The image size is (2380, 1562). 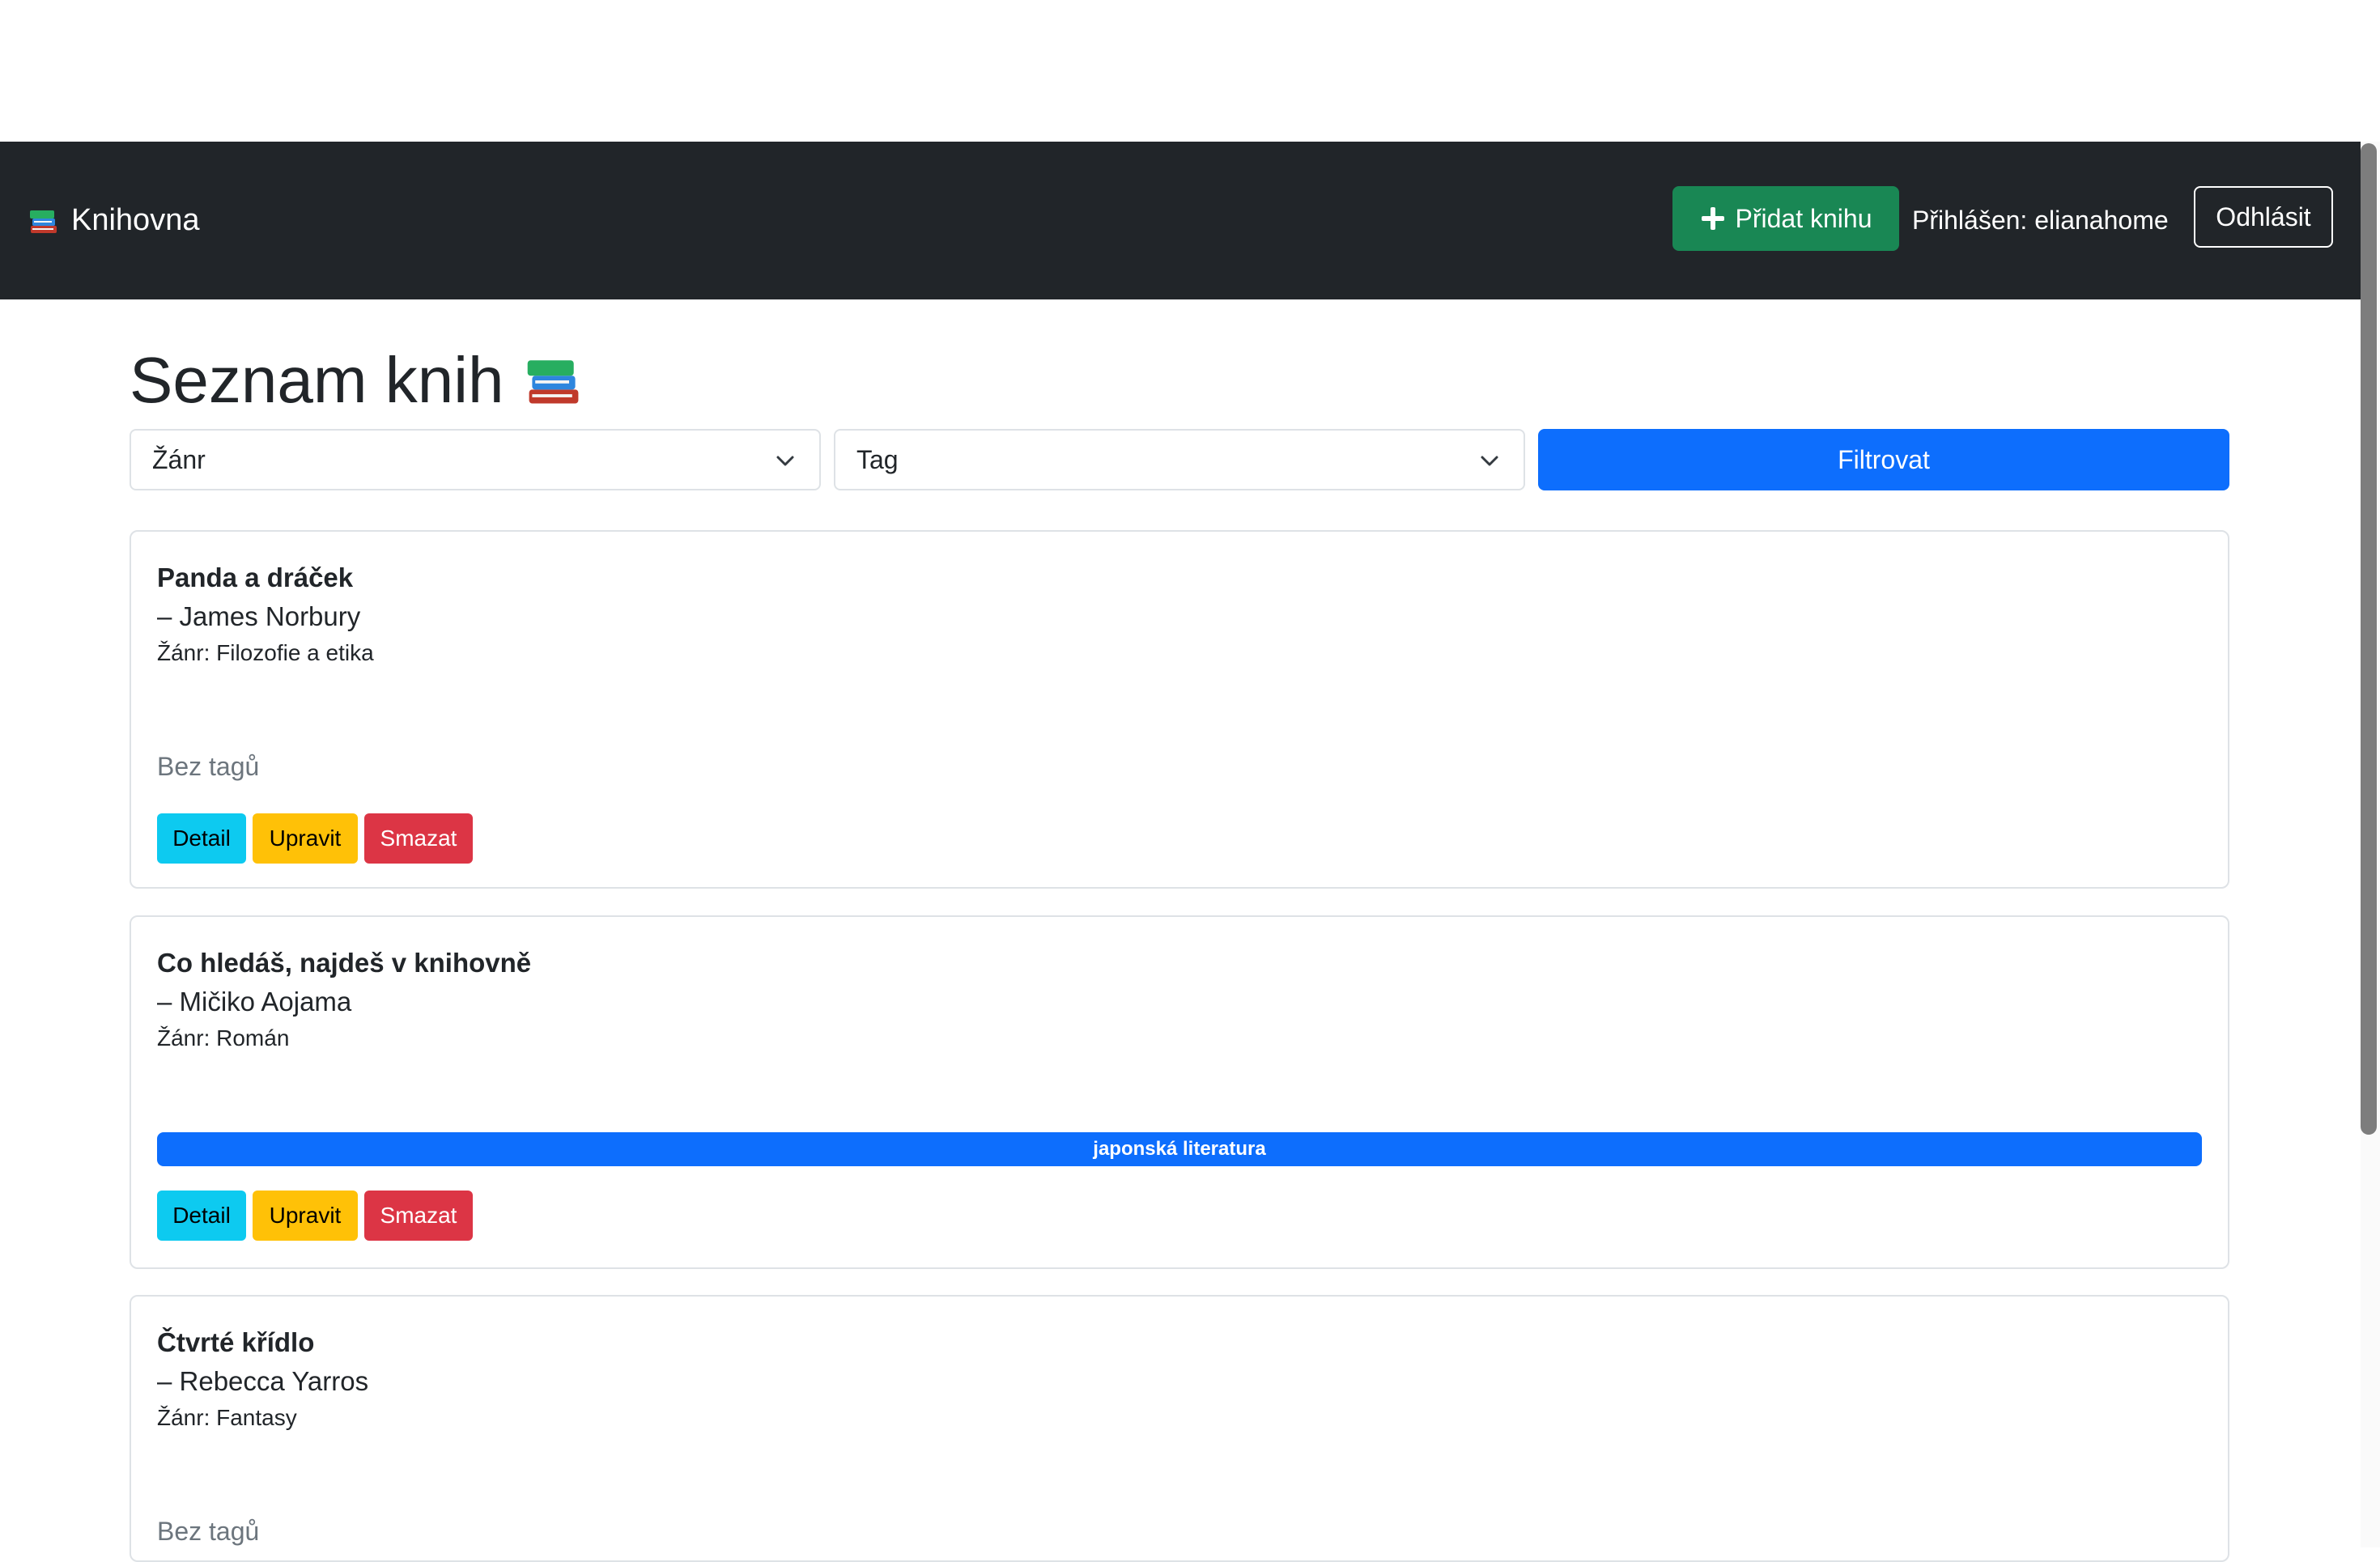 I want to click on logout-label: Odhlásit, so click(x=2263, y=216).